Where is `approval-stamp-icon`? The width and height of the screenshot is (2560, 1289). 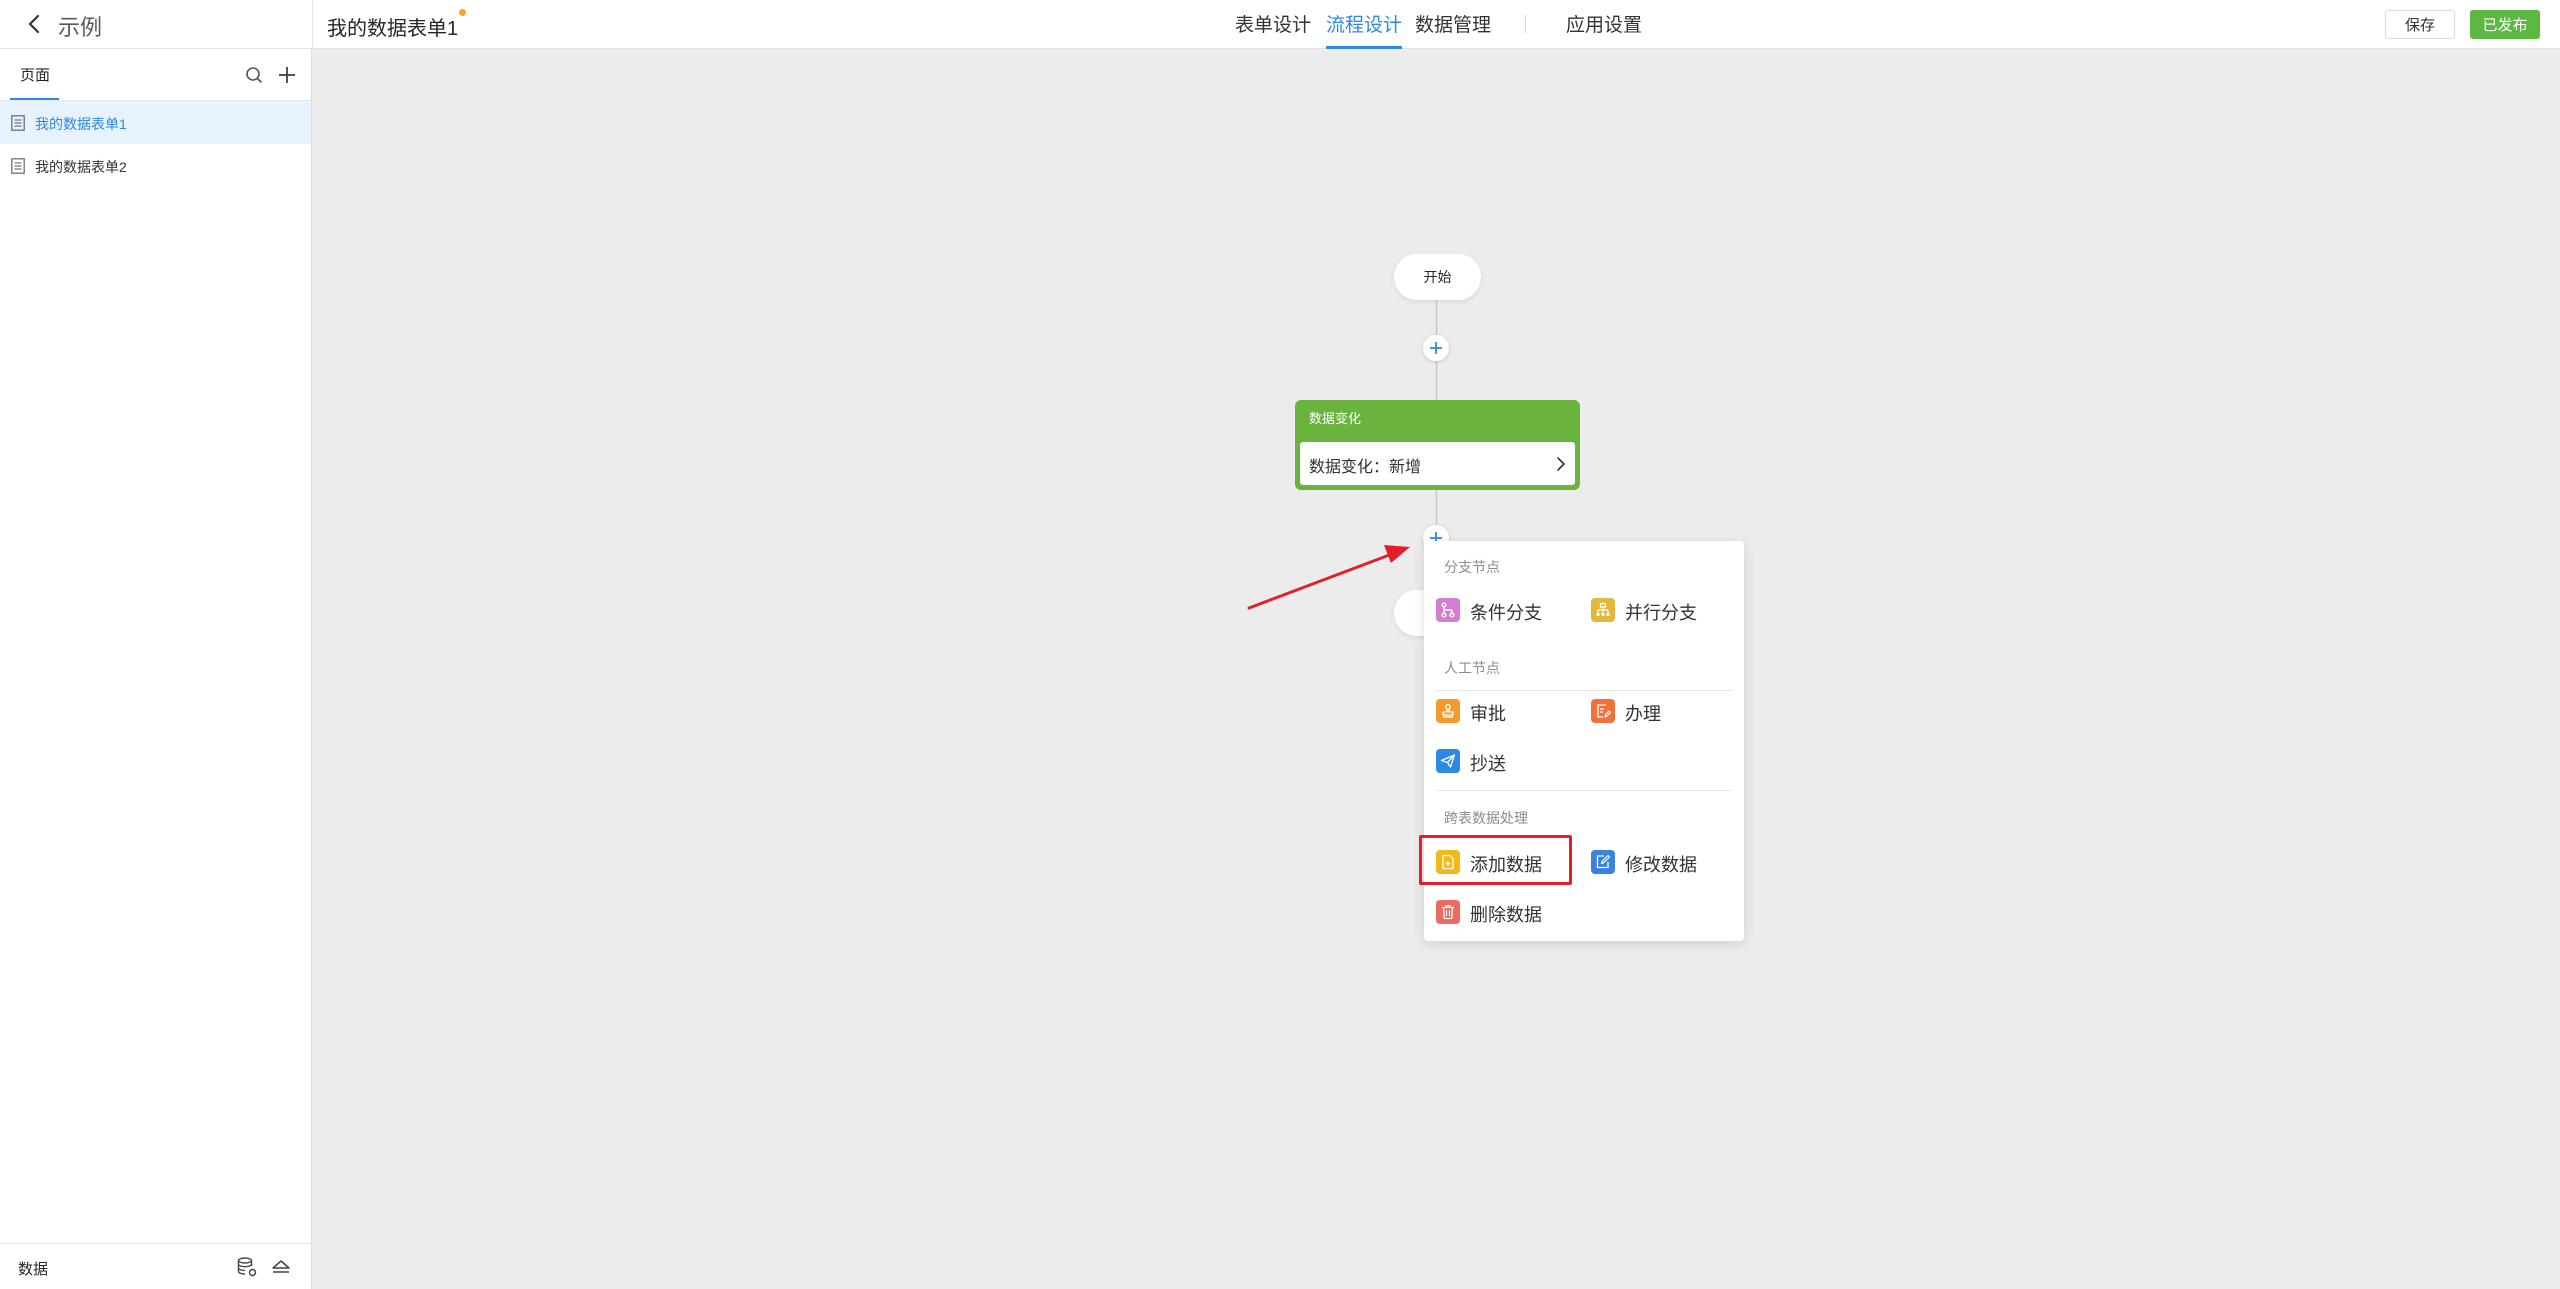 approval-stamp-icon is located at coordinates (1448, 711).